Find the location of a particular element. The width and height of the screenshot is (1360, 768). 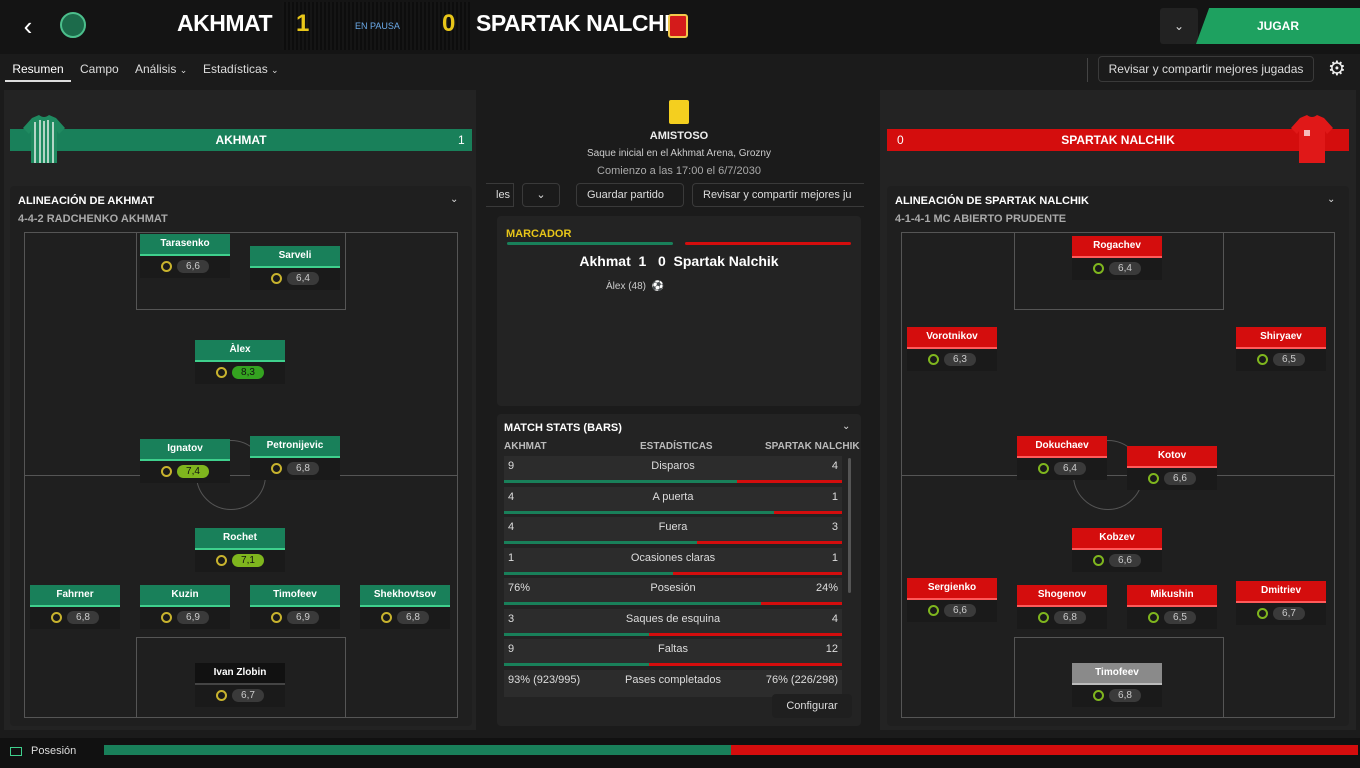

divider is located at coordinates (1087, 70).